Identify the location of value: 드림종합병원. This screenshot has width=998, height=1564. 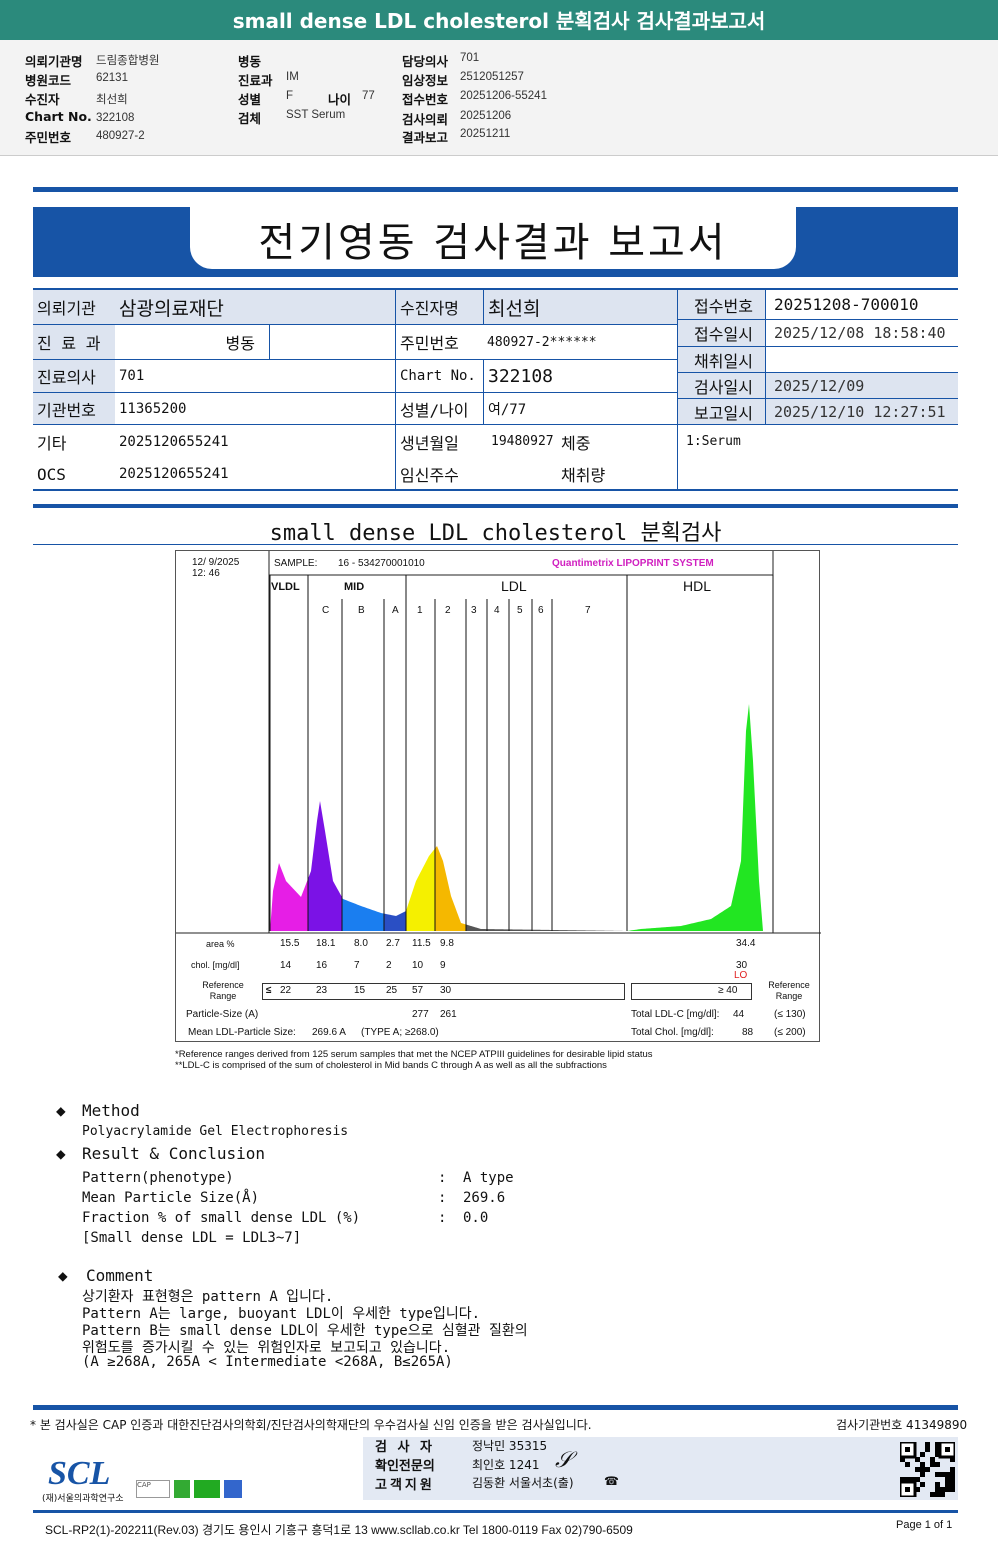
(128, 61).